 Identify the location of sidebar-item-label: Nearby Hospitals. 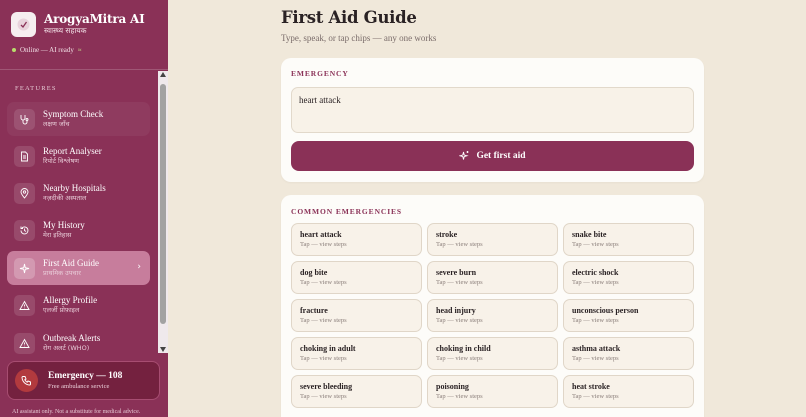
(74, 188).